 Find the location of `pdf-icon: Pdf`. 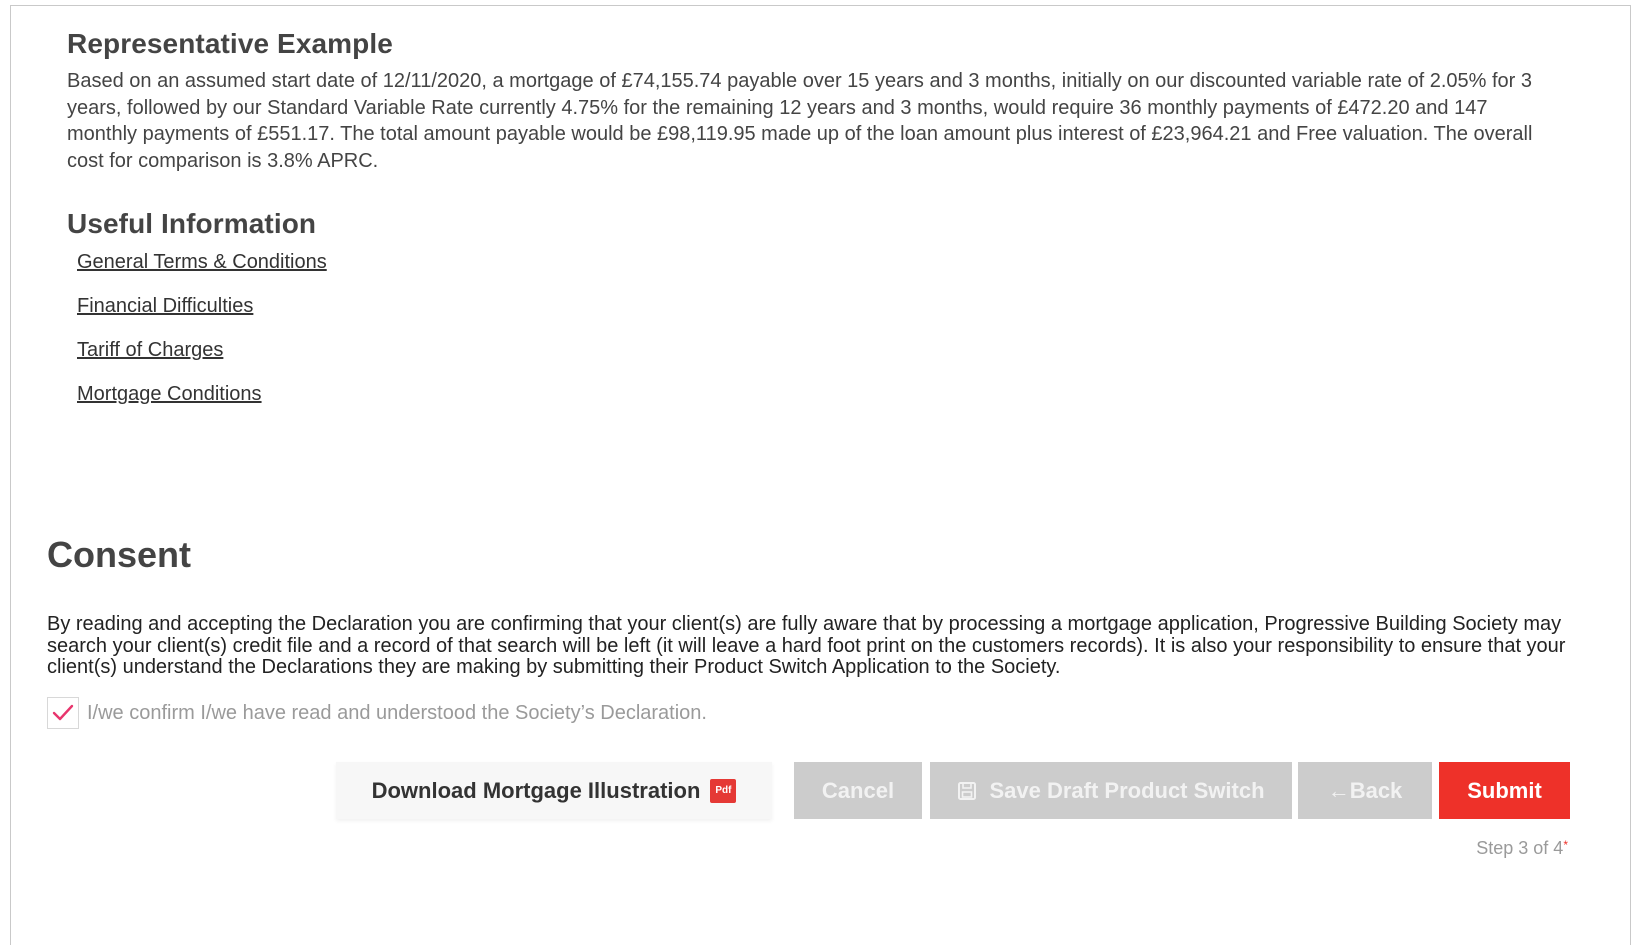

pdf-icon: Pdf is located at coordinates (723, 790).